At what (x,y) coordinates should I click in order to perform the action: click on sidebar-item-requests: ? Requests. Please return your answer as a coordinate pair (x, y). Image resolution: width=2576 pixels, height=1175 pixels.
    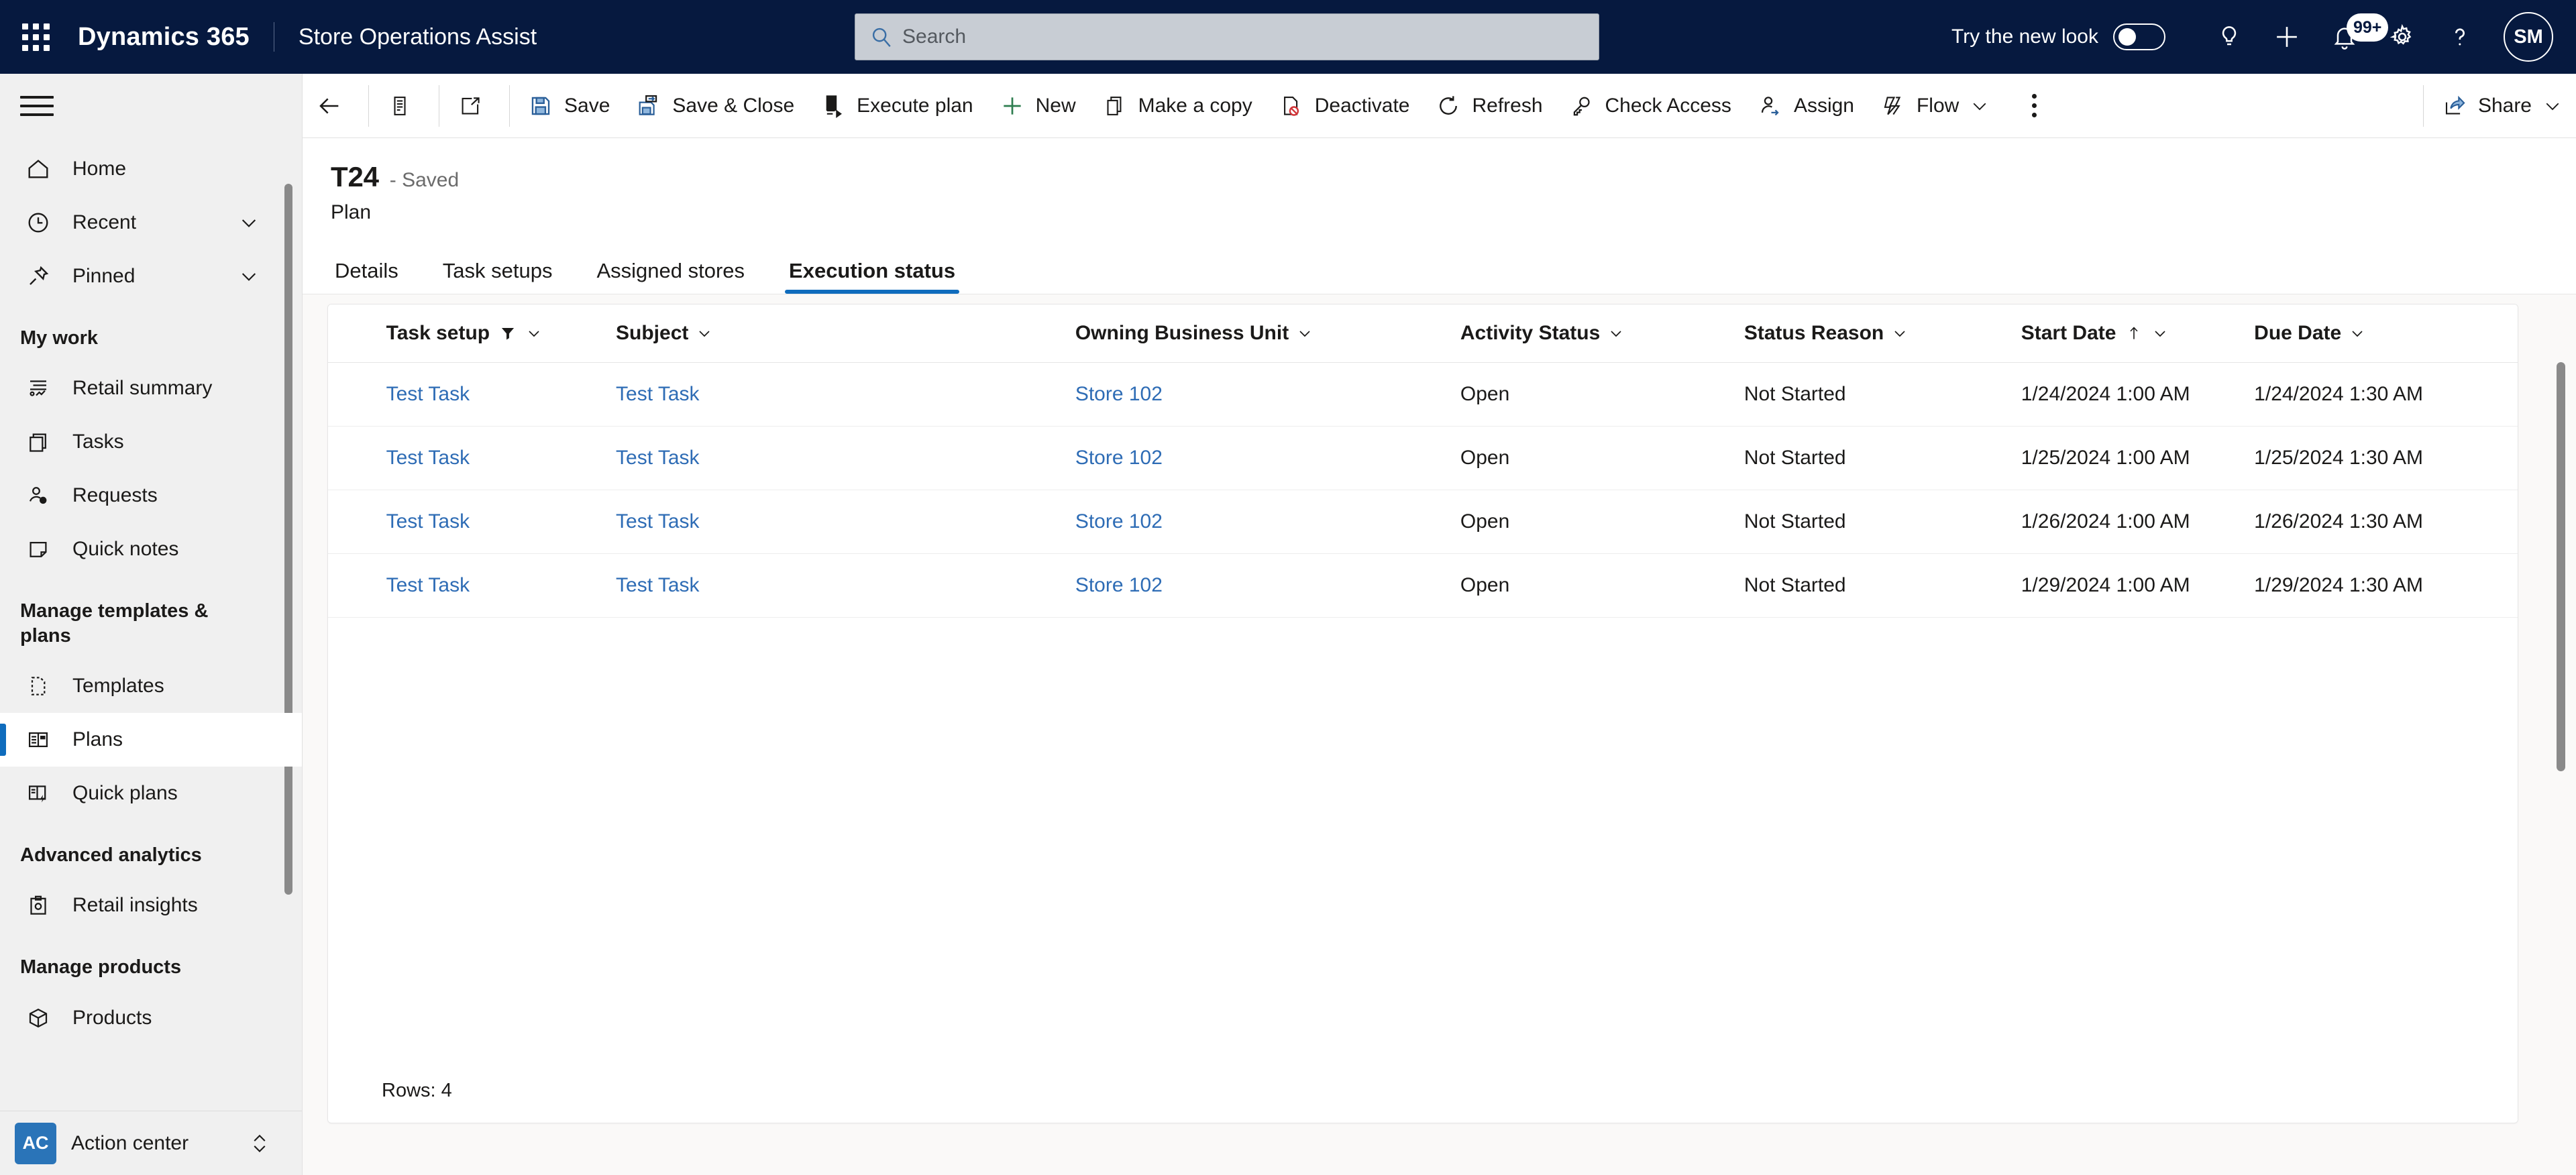
    Looking at the image, I should click on (151, 495).